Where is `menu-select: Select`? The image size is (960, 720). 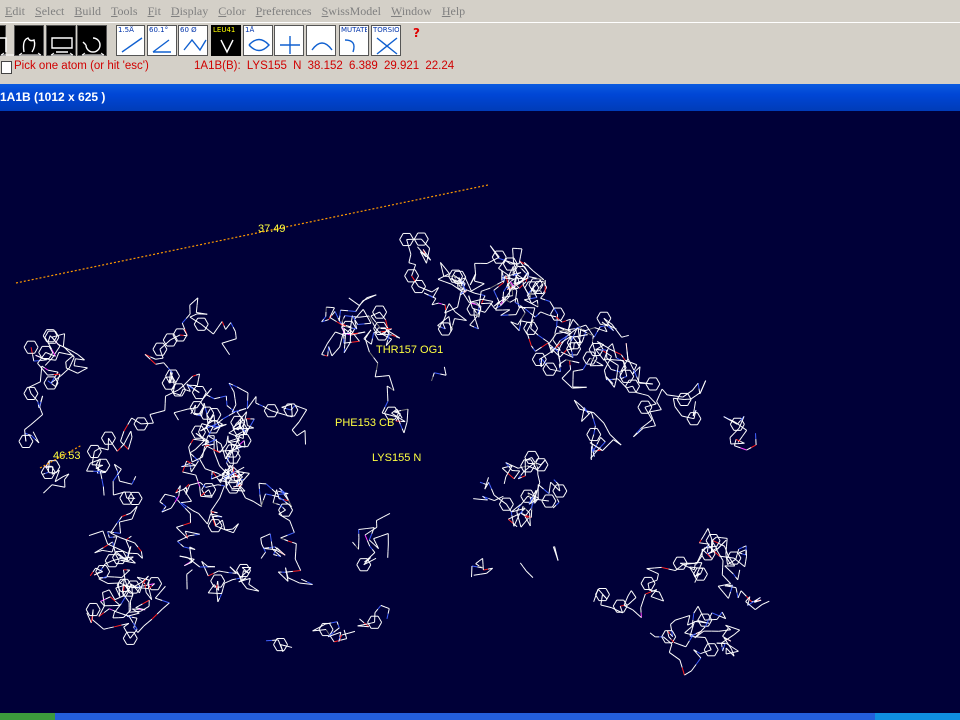 menu-select: Select is located at coordinates (49, 11).